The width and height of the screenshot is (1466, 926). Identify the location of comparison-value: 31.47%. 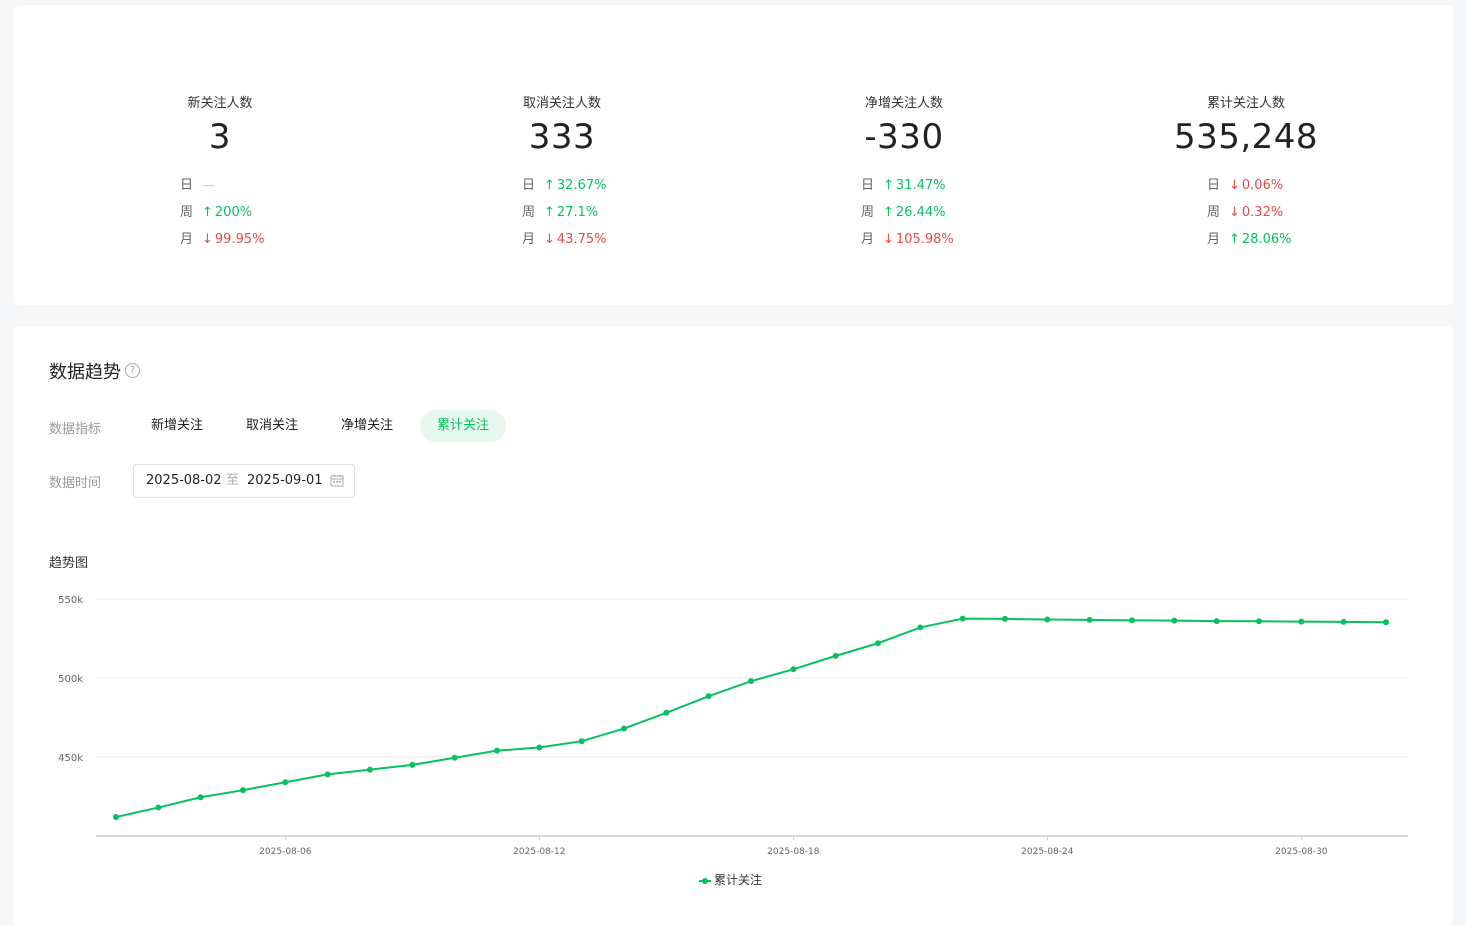
(920, 185).